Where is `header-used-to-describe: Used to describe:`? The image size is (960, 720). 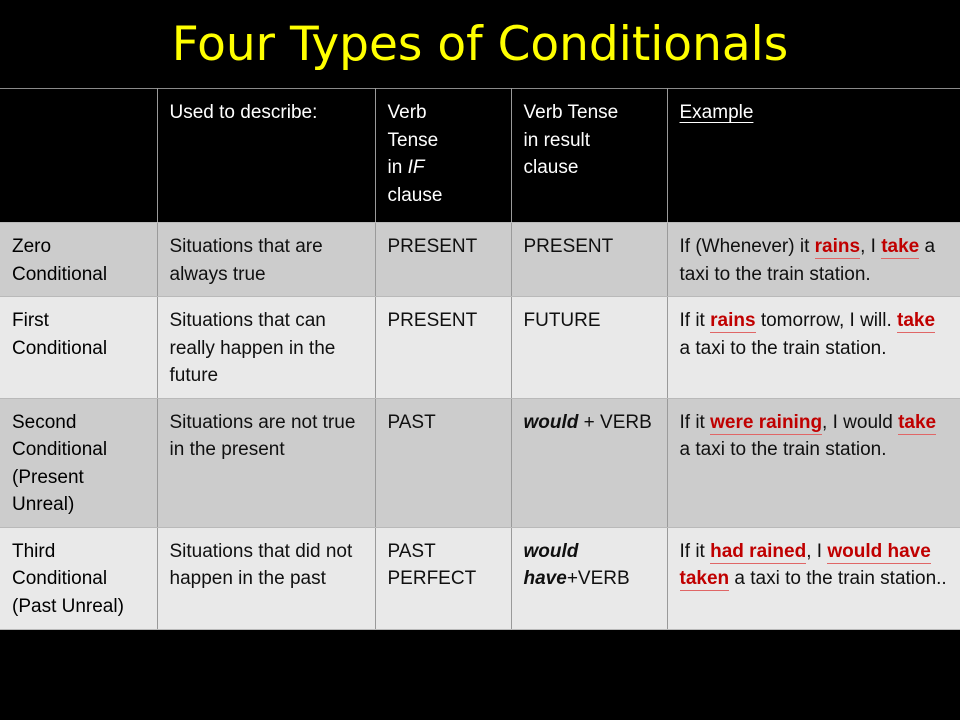 header-used-to-describe: Used to describe: is located at coordinates (266, 155).